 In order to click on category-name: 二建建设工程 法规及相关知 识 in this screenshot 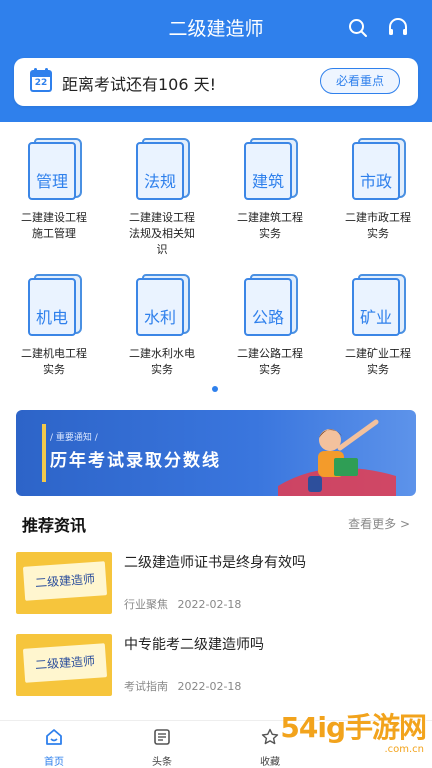, I will do `click(162, 233)`.